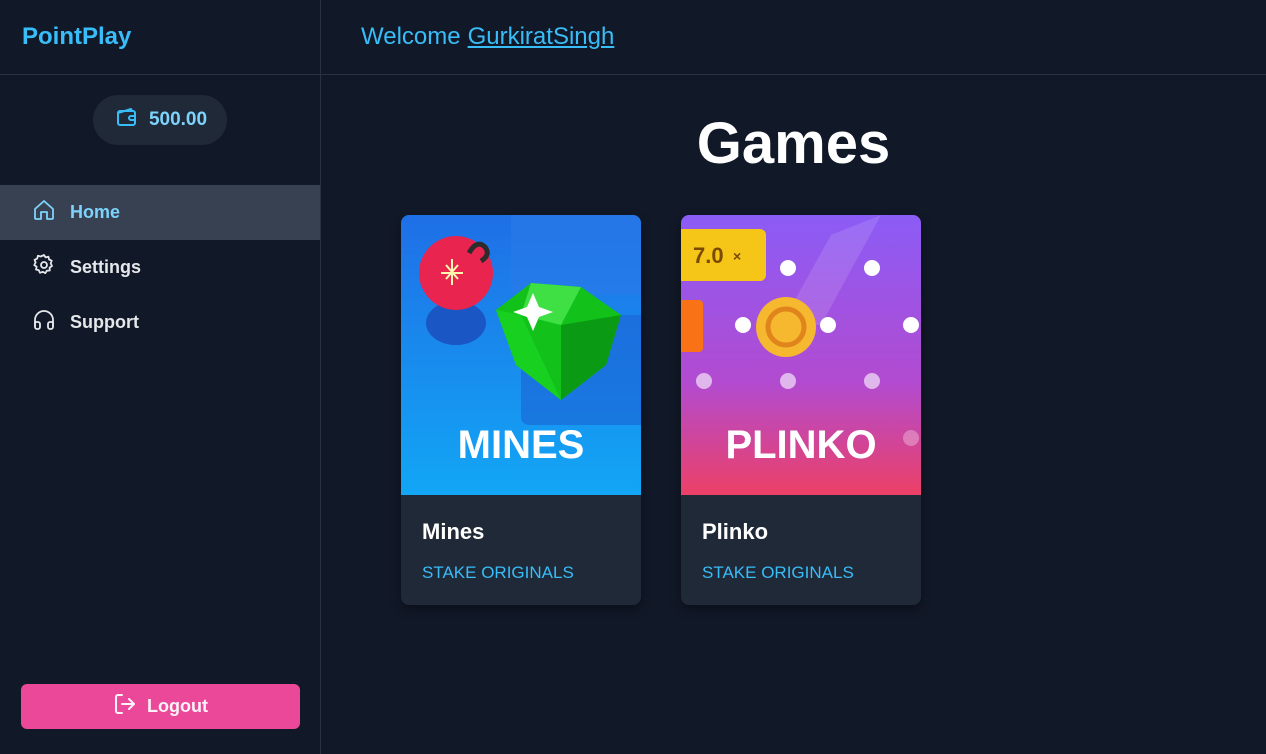  I want to click on headphones-icon, so click(44, 322).